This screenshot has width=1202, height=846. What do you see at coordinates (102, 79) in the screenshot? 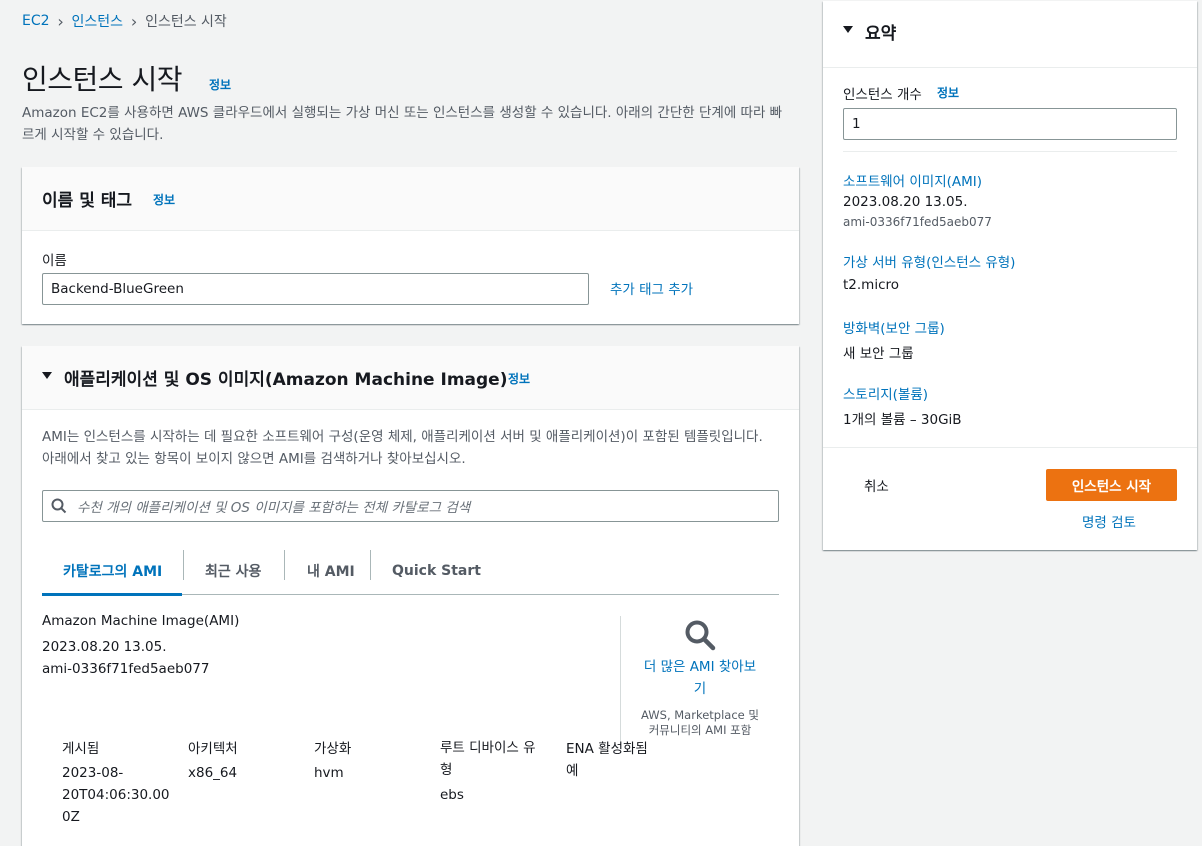
I see `page-title: 인스턴스 시작` at bounding box center [102, 79].